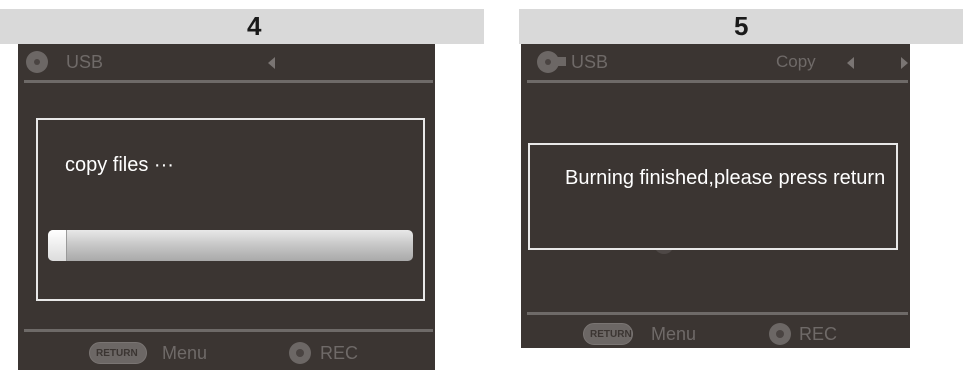 Image resolution: width=963 pixels, height=371 pixels. I want to click on usb-plug-icon, so click(561, 61).